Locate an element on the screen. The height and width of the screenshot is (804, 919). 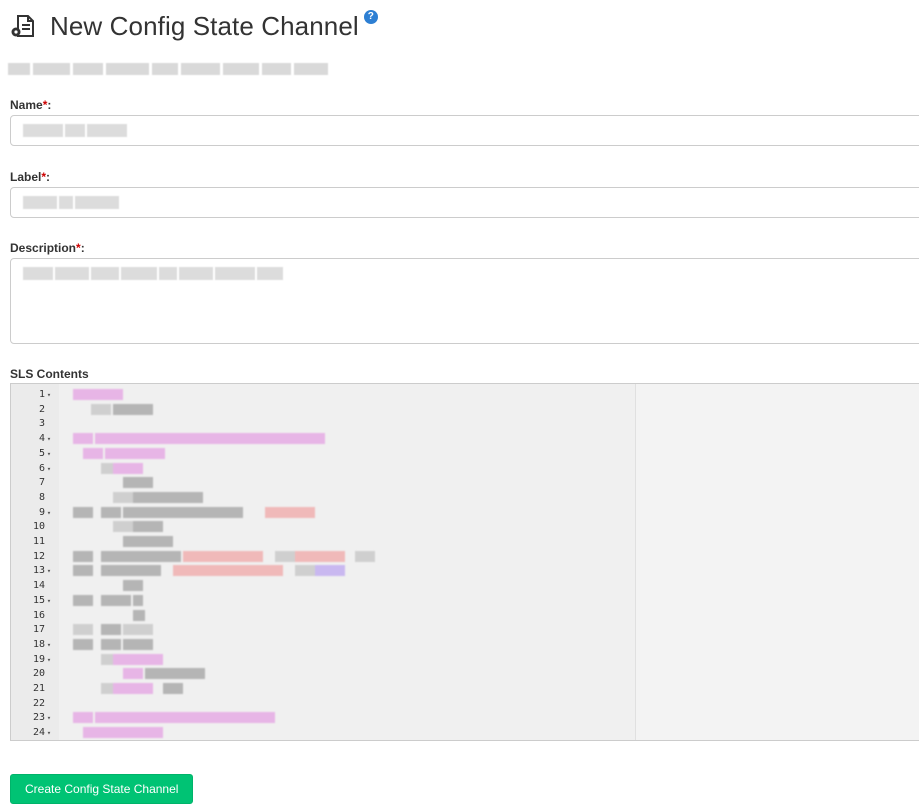
line-number-text: 17 is located at coordinates (38, 630).